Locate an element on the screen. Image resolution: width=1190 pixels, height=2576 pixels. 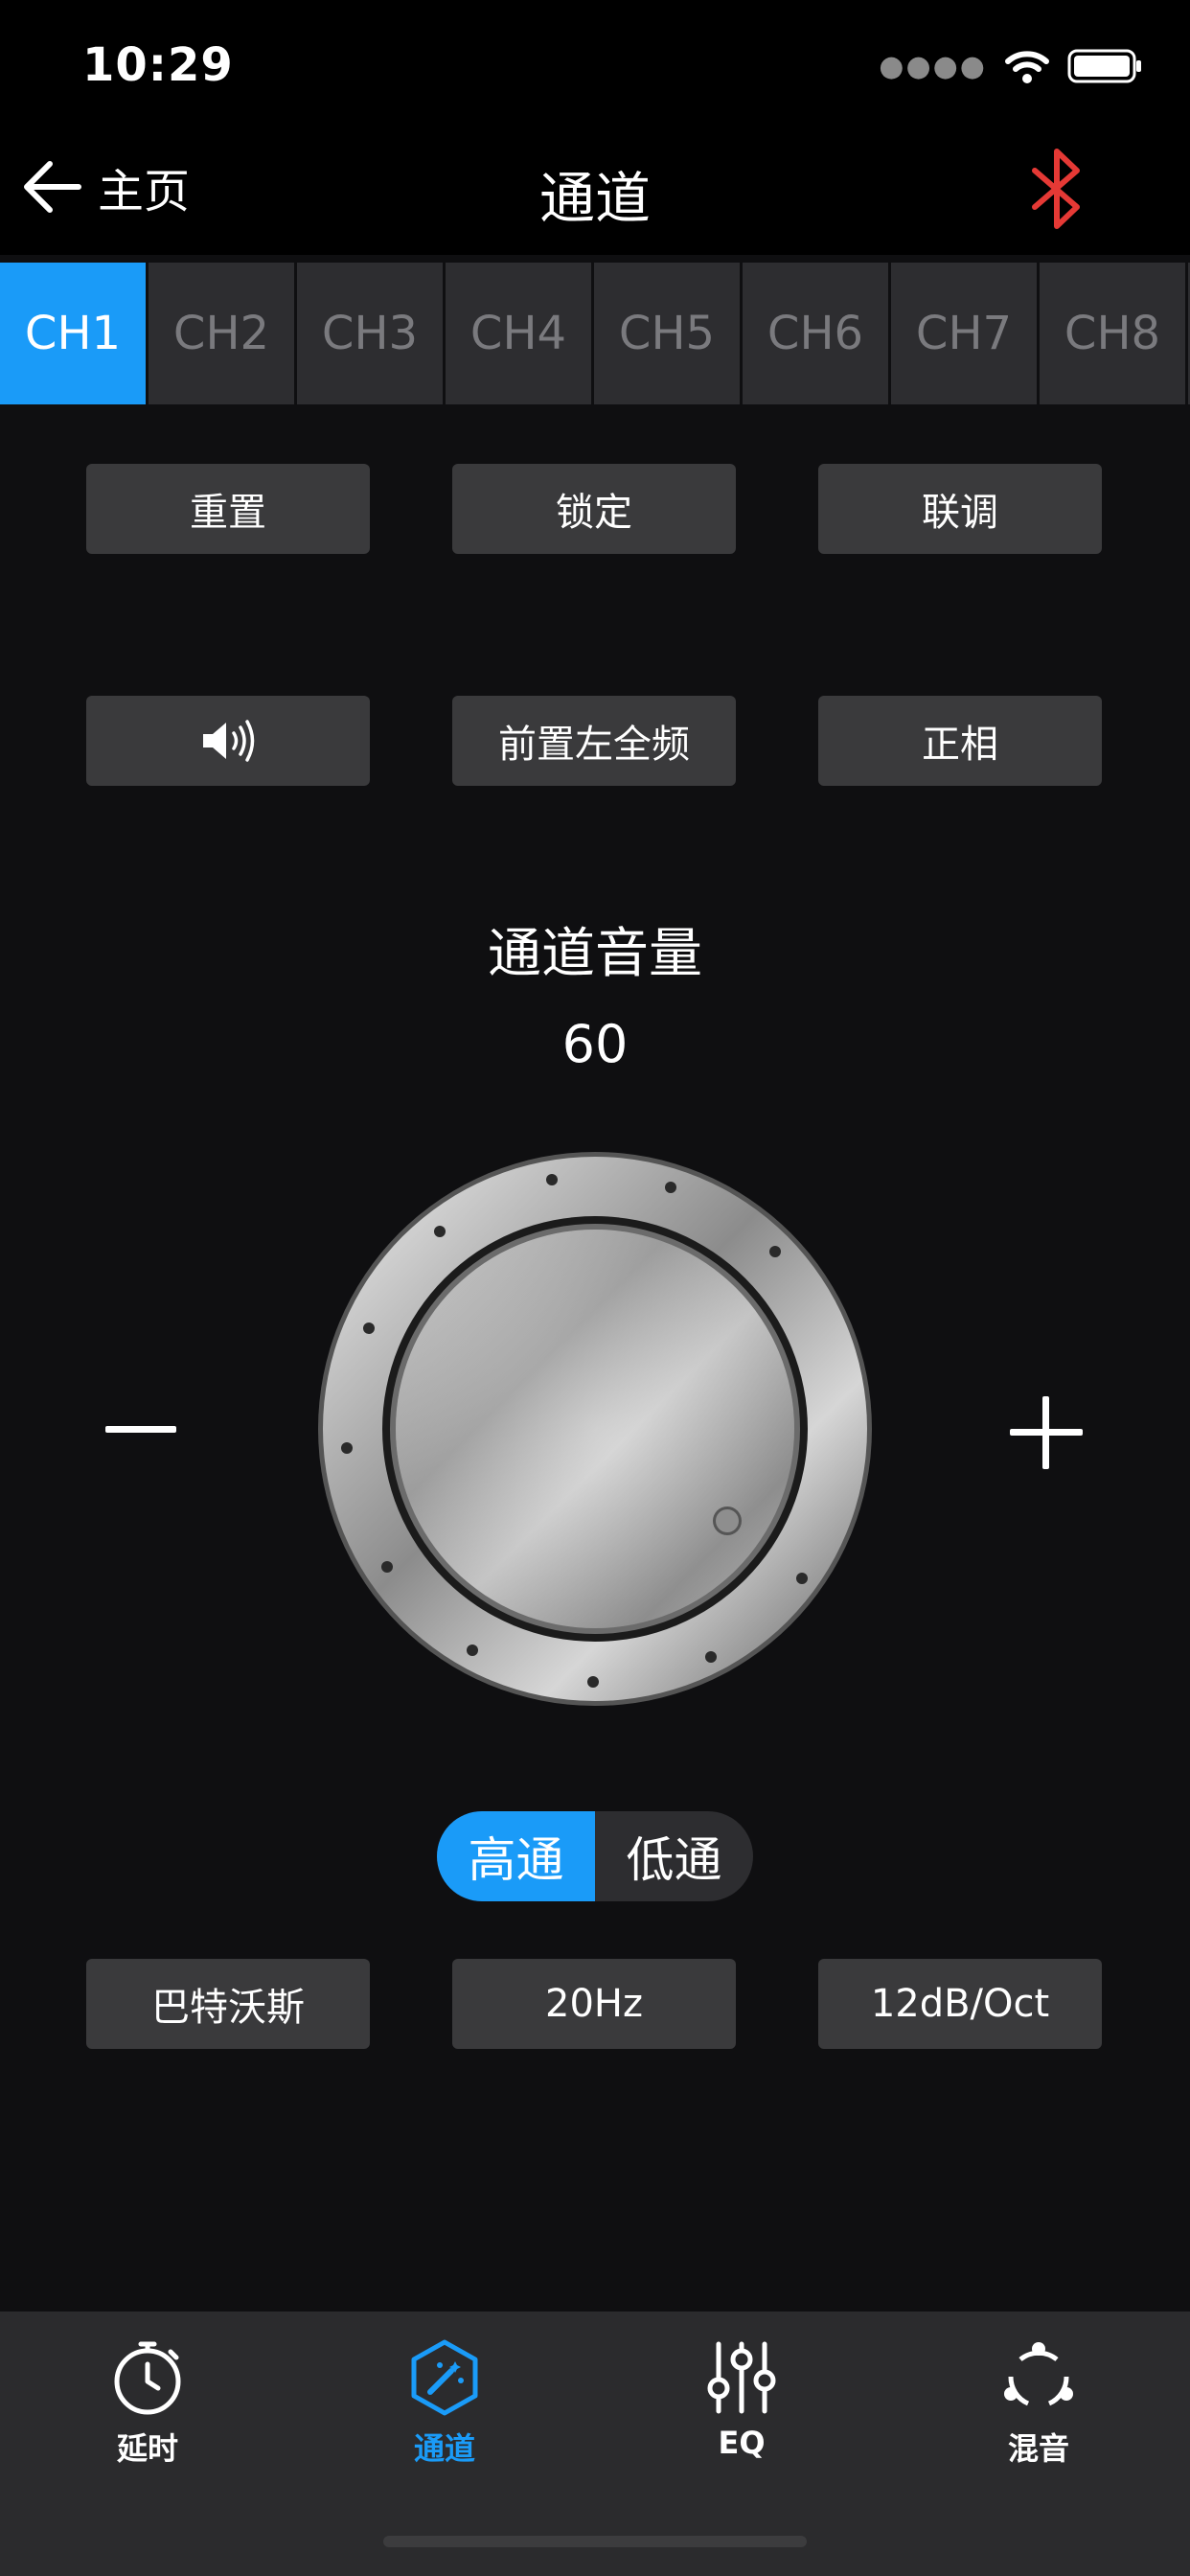
stopwatch-icon is located at coordinates (148, 2378).